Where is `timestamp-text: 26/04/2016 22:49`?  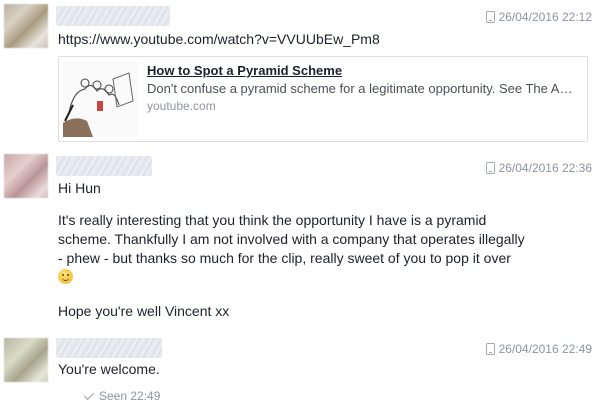 timestamp-text: 26/04/2016 22:49 is located at coordinates (545, 349).